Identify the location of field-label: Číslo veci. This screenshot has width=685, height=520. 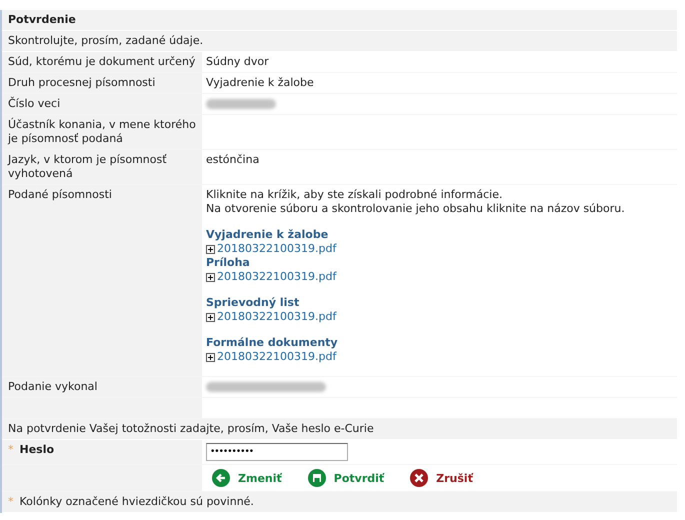
(34, 103).